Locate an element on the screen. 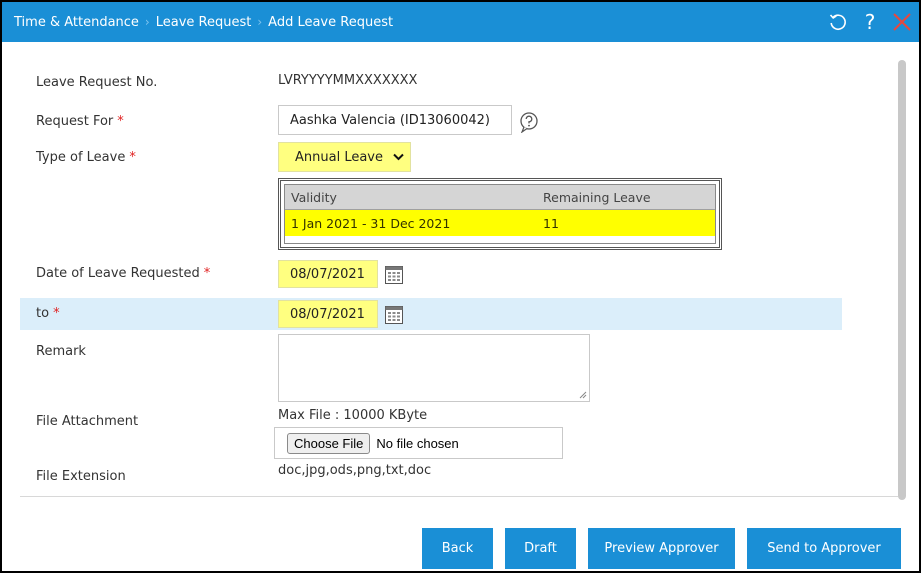 This screenshot has width=921, height=573. help-icon: ? is located at coordinates (870, 22).